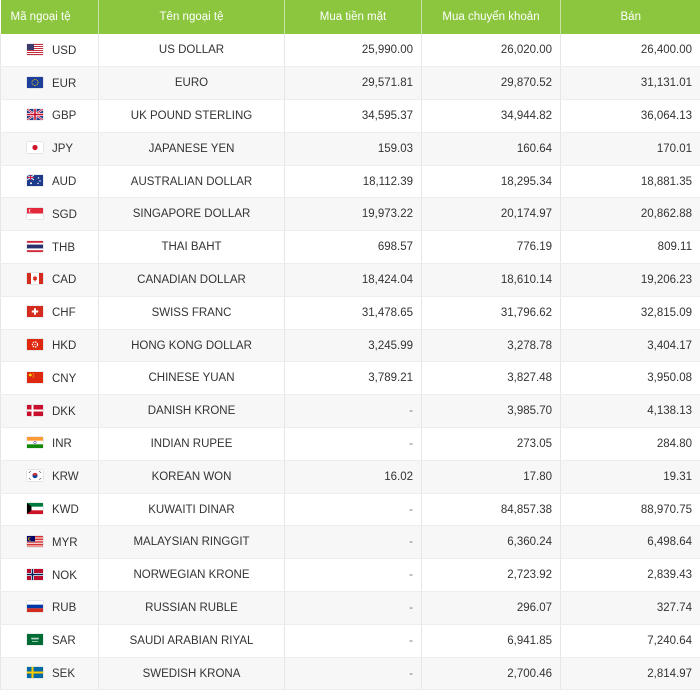  Describe the element at coordinates (630, 17) in the screenshot. I see `header-sell: Bán` at that location.